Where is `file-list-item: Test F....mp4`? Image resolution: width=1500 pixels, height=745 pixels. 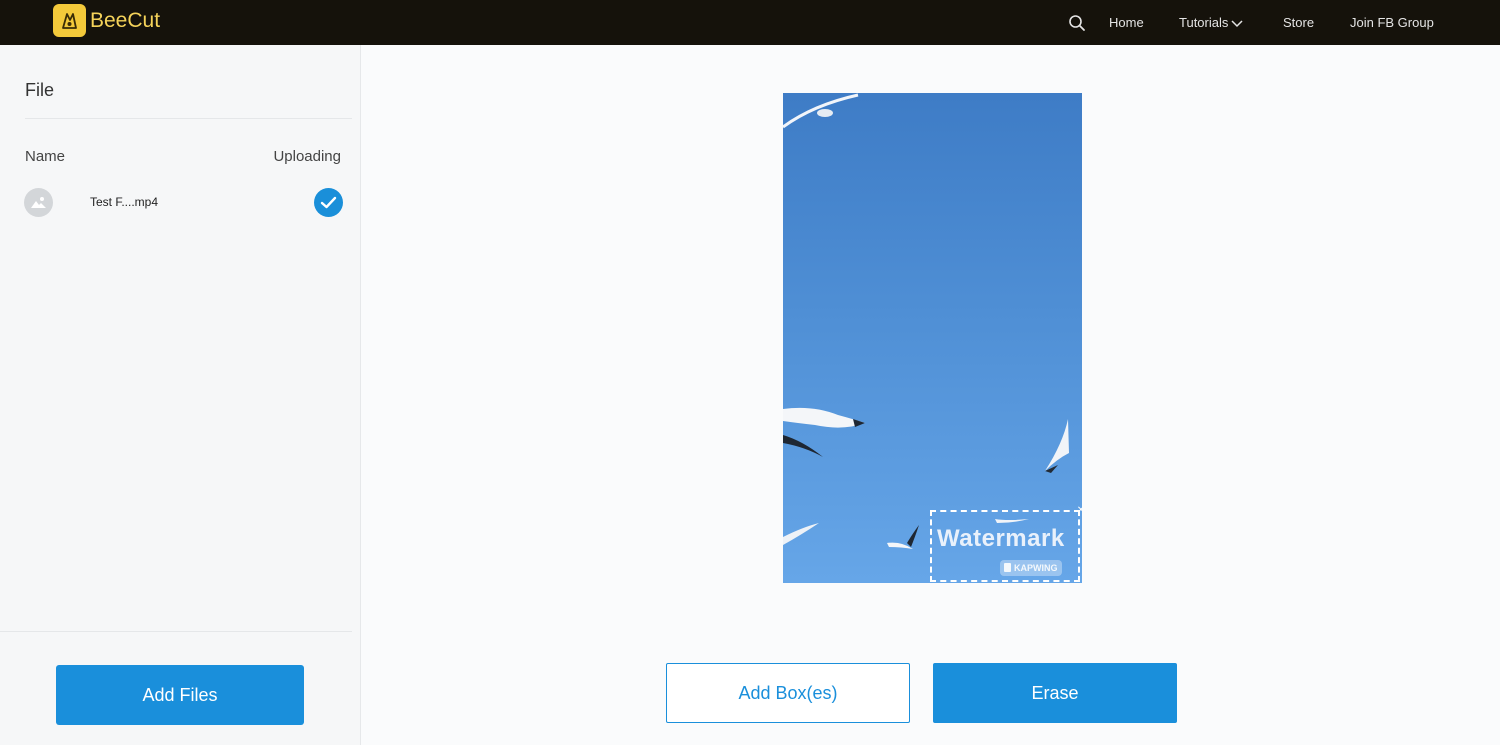
file-list-item: Test F....mp4 is located at coordinates (184, 203).